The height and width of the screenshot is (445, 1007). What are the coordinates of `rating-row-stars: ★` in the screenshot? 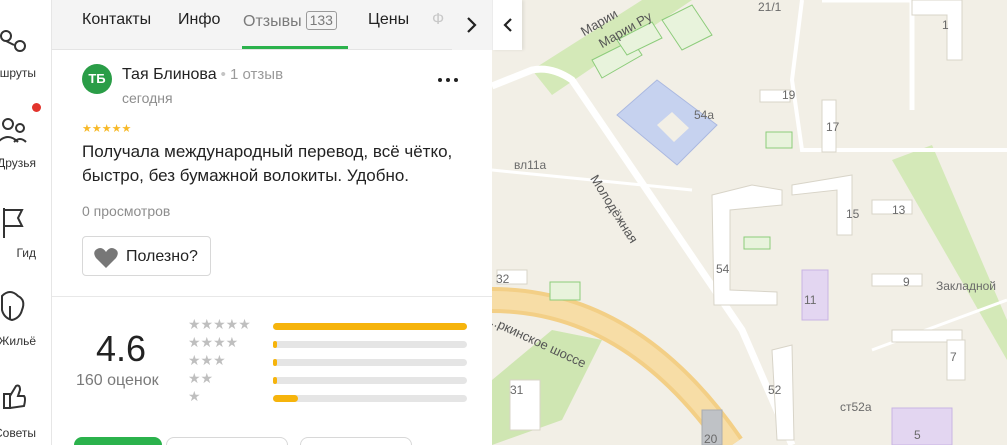 It's located at (194, 396).